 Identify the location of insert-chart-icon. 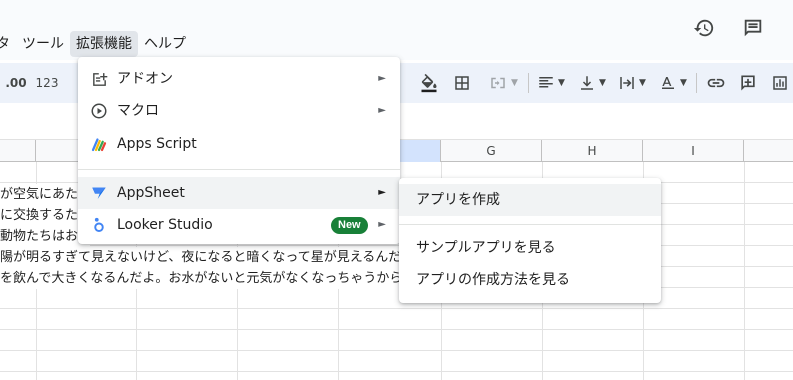
(780, 83).